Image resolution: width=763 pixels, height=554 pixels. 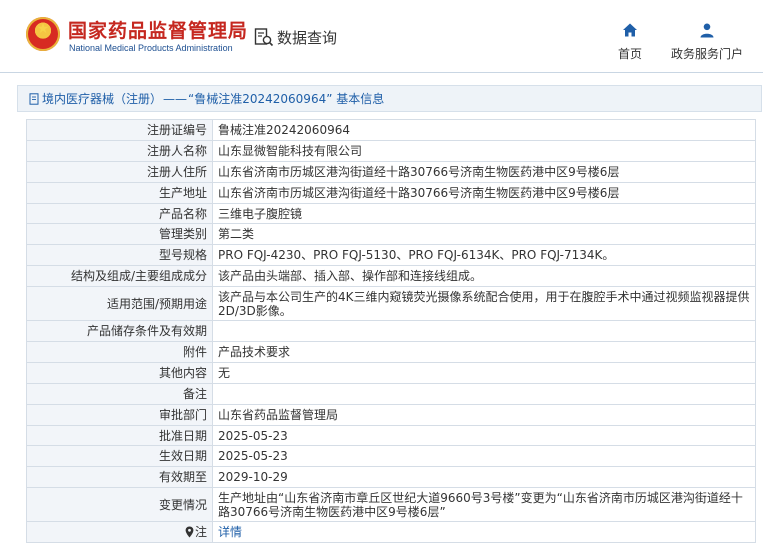 I want to click on field-label: 生效日期, so click(x=119, y=456).